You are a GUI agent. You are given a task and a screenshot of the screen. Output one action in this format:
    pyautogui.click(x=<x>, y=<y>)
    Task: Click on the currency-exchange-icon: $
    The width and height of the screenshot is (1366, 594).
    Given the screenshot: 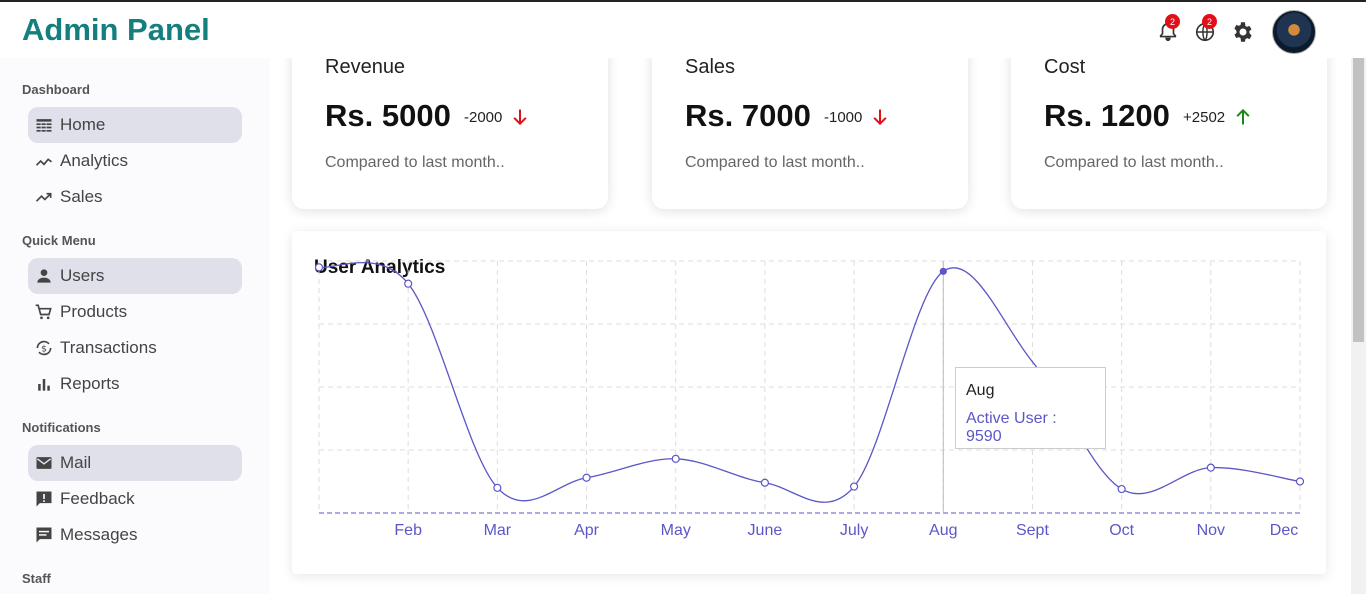 What is the action you would take?
    pyautogui.click(x=44, y=348)
    